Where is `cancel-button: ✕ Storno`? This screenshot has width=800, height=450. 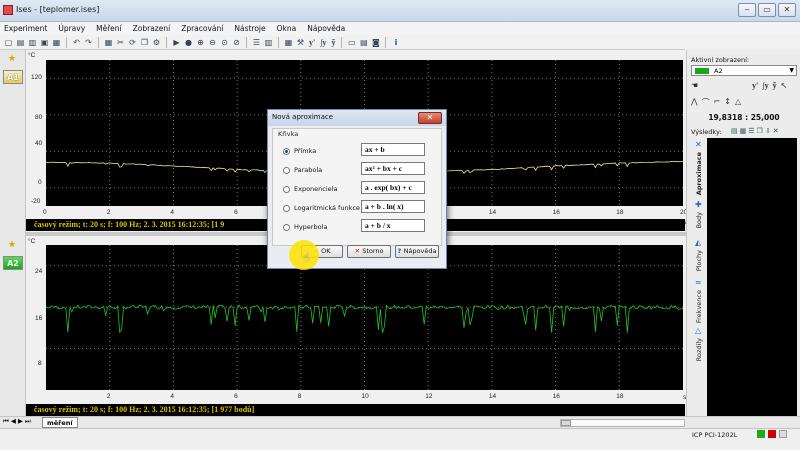
cancel-button: ✕ Storno is located at coordinates (369, 251).